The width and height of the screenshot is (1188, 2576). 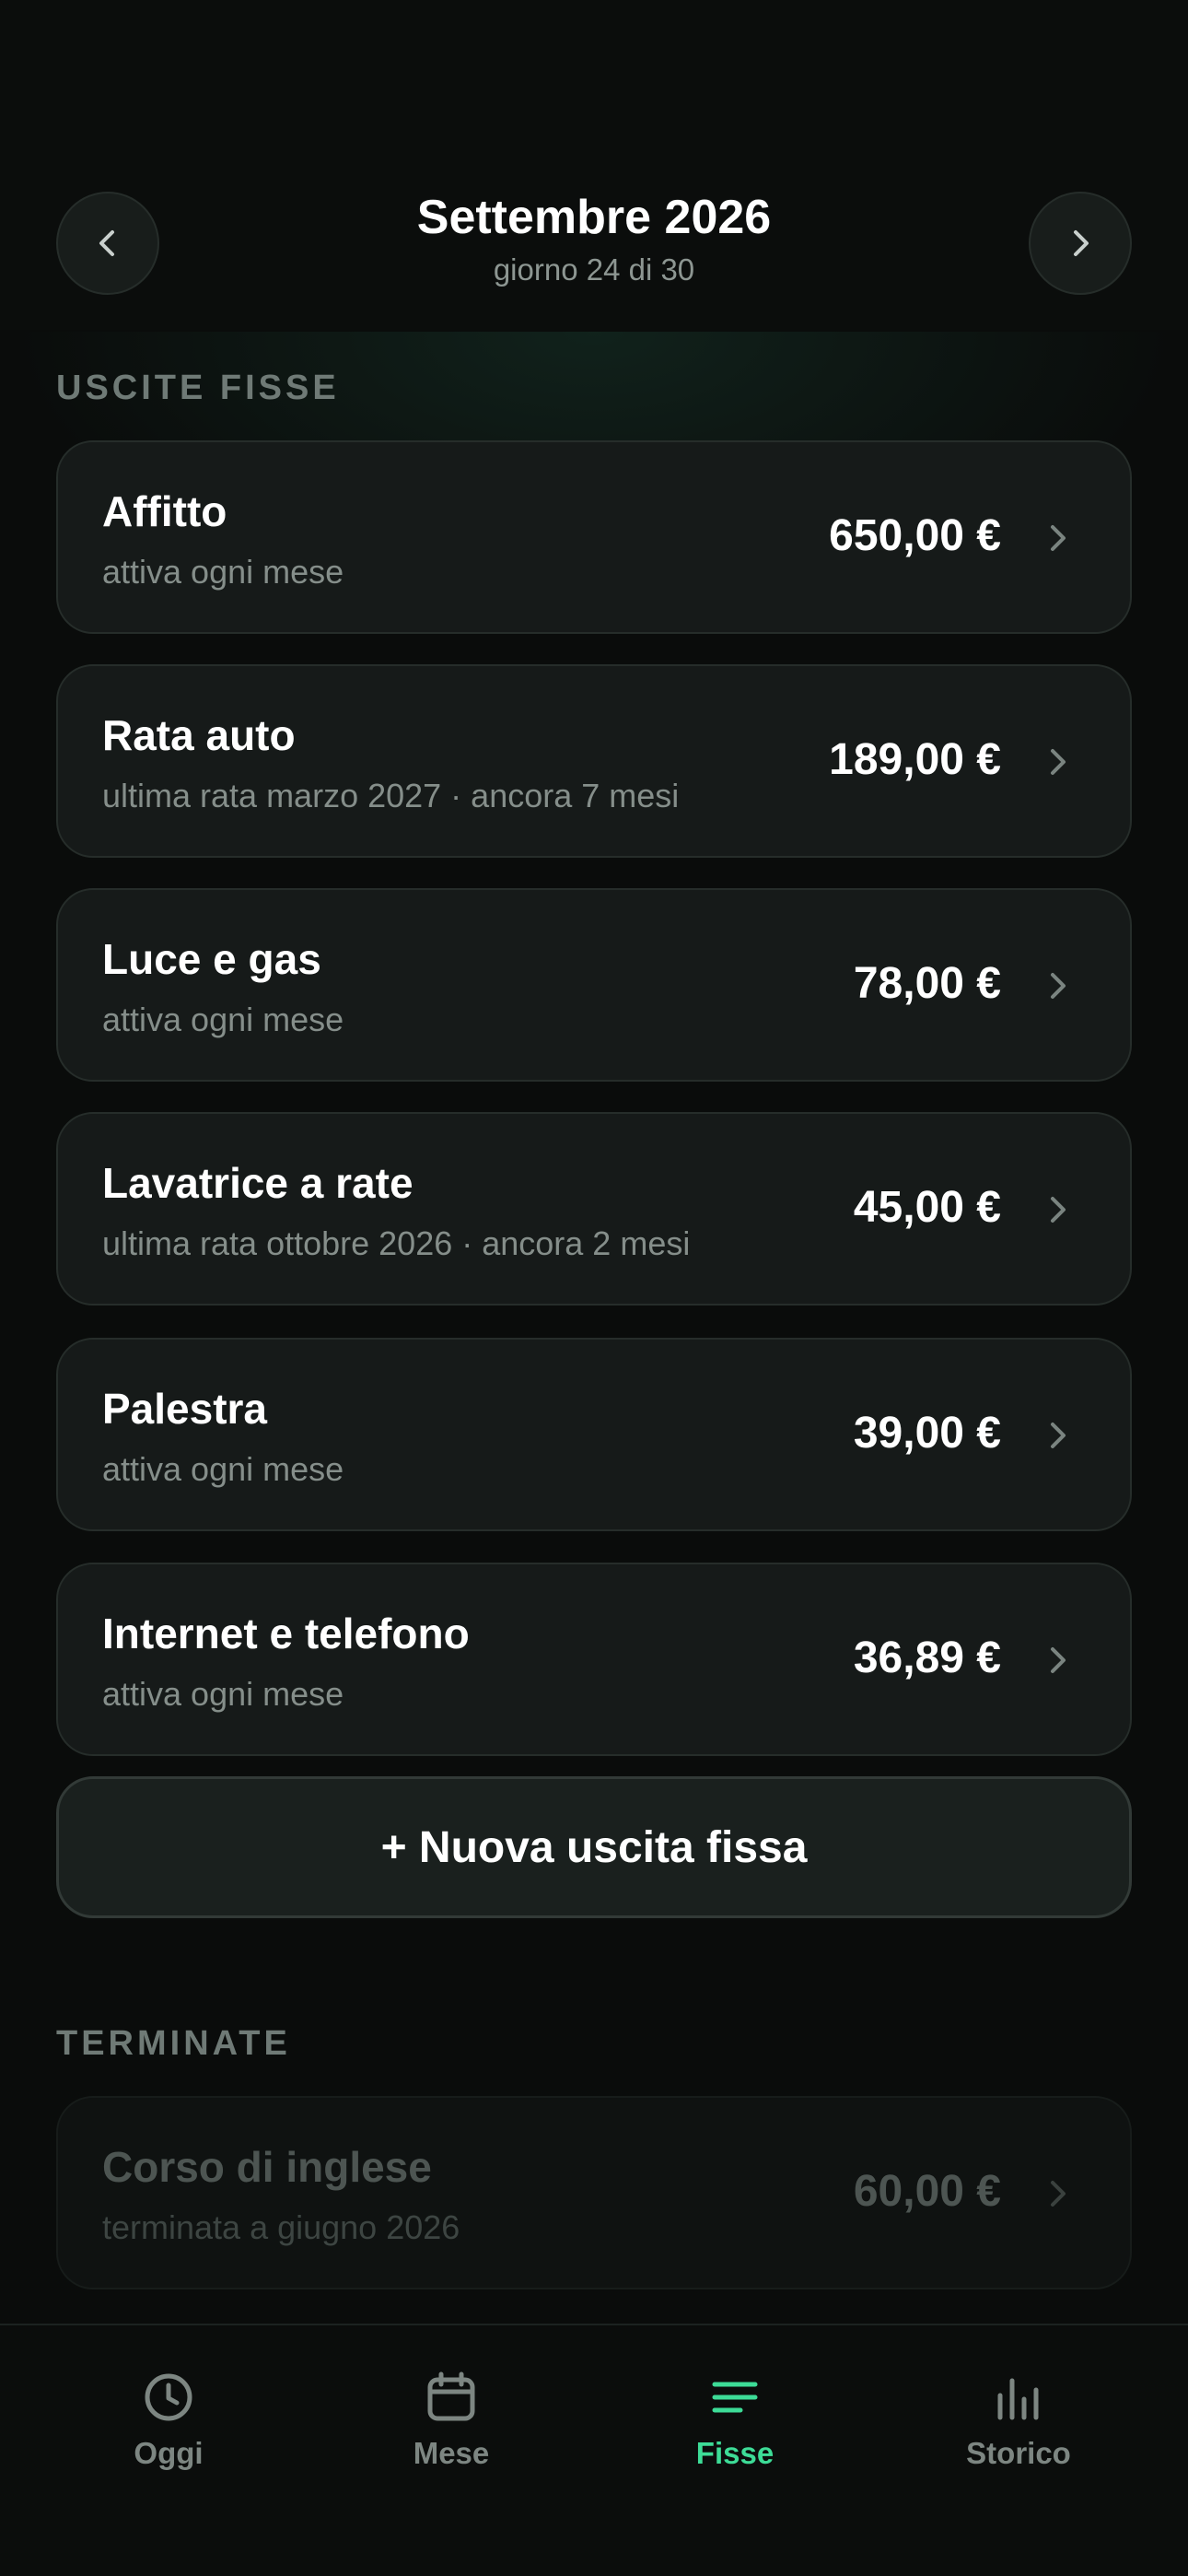 I want to click on tab-label: Storico, so click(x=1019, y=2453).